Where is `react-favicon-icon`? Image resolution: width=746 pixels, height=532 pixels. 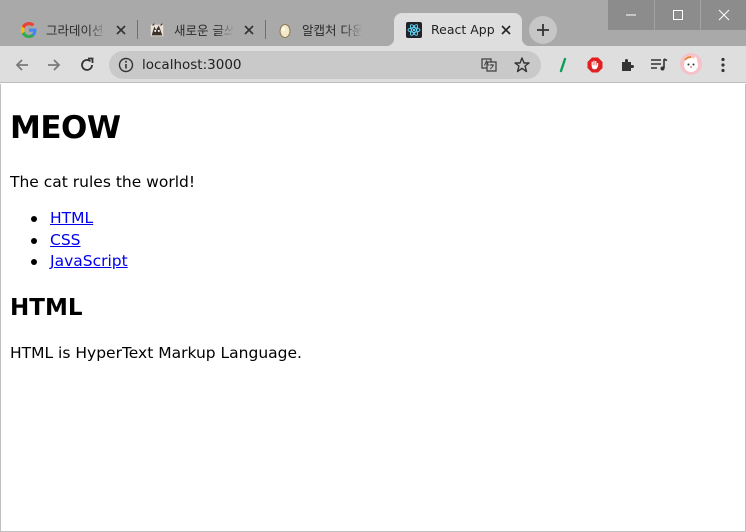
react-favicon-icon is located at coordinates (414, 29).